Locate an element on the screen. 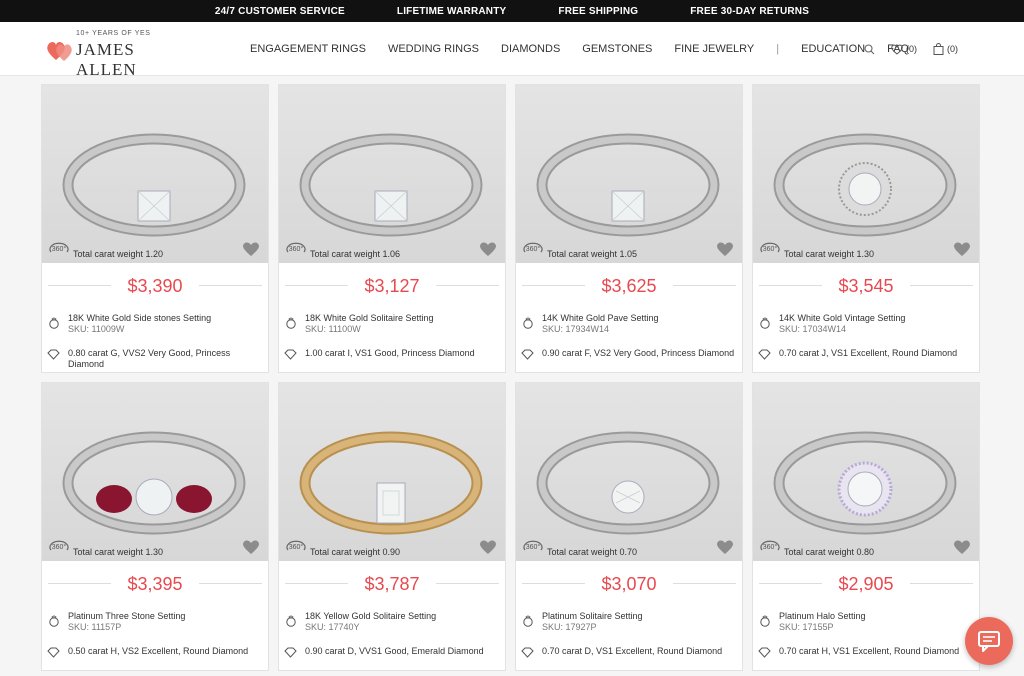 The width and height of the screenshot is (1024, 676). sku: SKU: 11157P is located at coordinates (95, 627).